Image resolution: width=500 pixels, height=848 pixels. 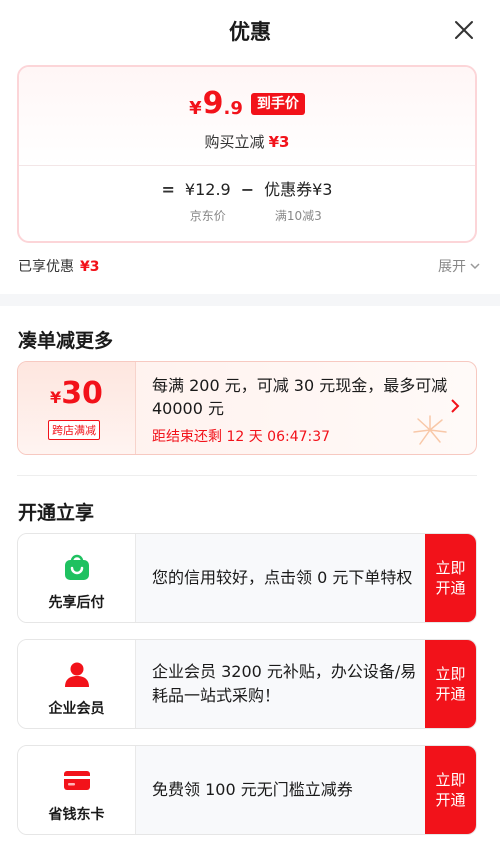 What do you see at coordinates (475, 266) in the screenshot?
I see `chevron-down-icon` at bounding box center [475, 266].